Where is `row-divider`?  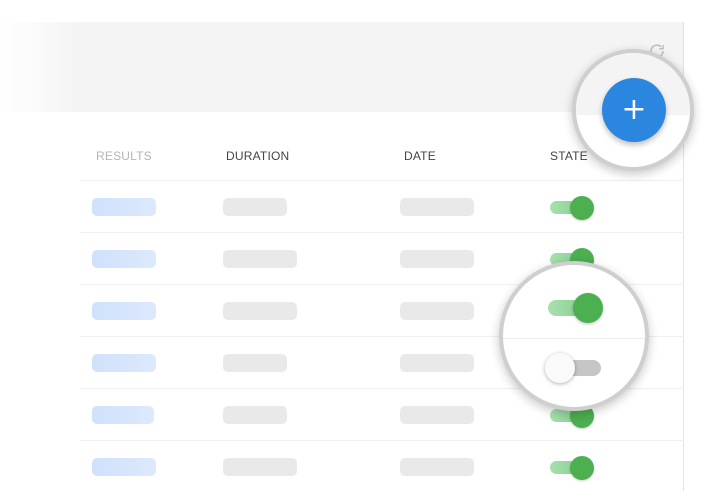
row-divider is located at coordinates (574, 338).